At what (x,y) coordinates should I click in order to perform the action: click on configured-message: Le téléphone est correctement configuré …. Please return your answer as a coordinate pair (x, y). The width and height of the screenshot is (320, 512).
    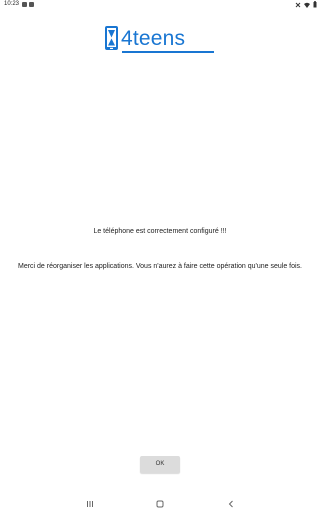
    Looking at the image, I should click on (160, 231).